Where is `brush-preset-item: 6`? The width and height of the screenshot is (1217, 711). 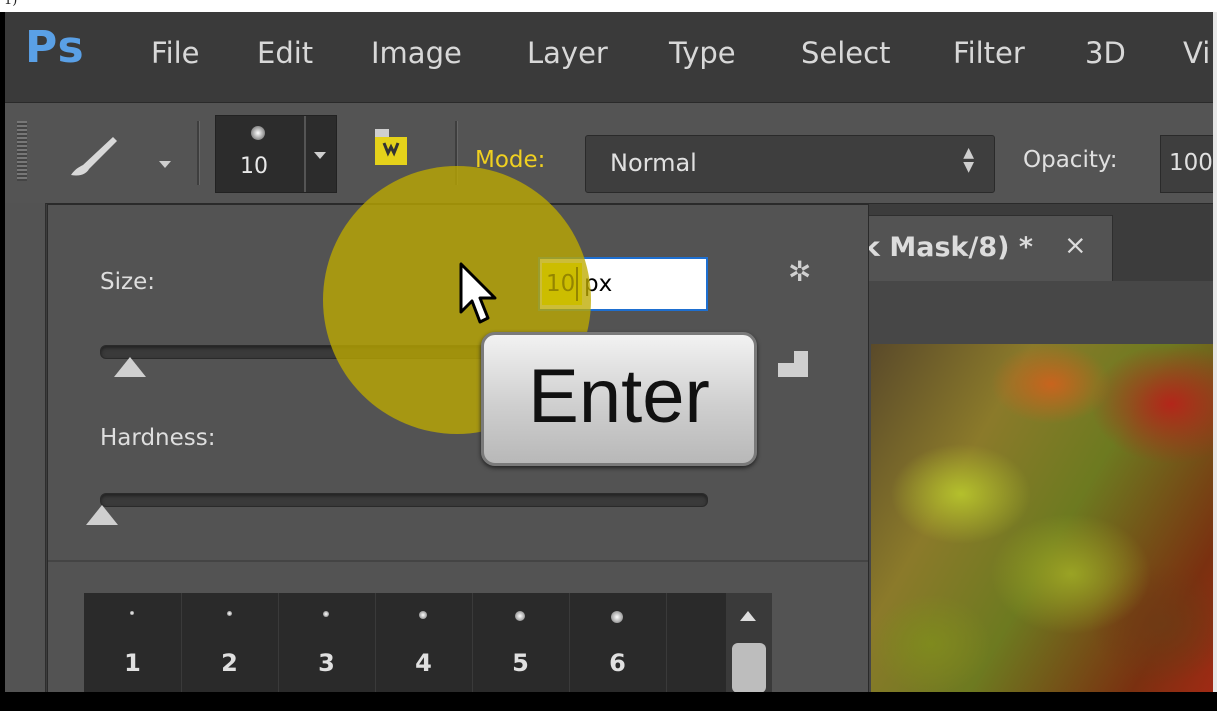 brush-preset-item: 6 is located at coordinates (618, 642).